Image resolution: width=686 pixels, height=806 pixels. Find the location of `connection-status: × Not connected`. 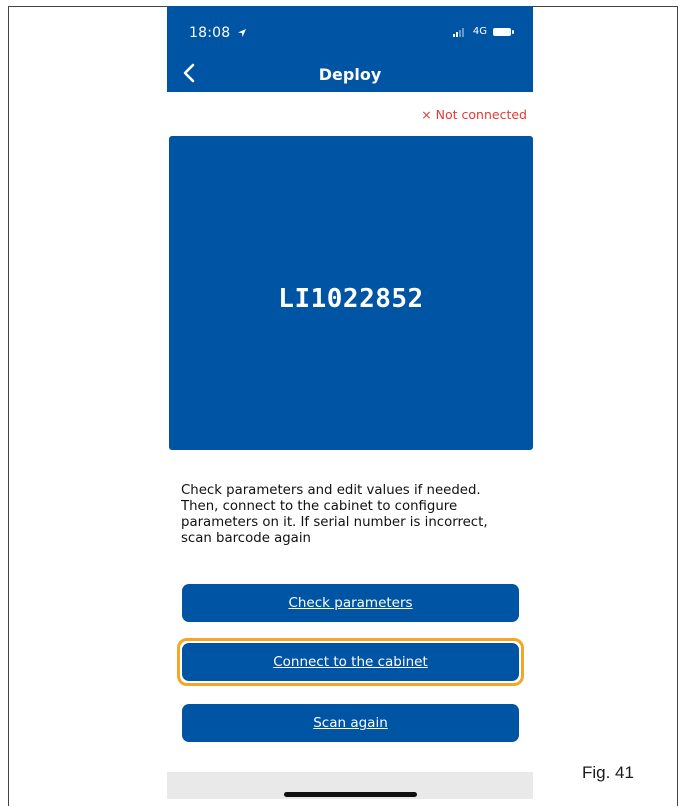

connection-status: × Not connected is located at coordinates (474, 114).